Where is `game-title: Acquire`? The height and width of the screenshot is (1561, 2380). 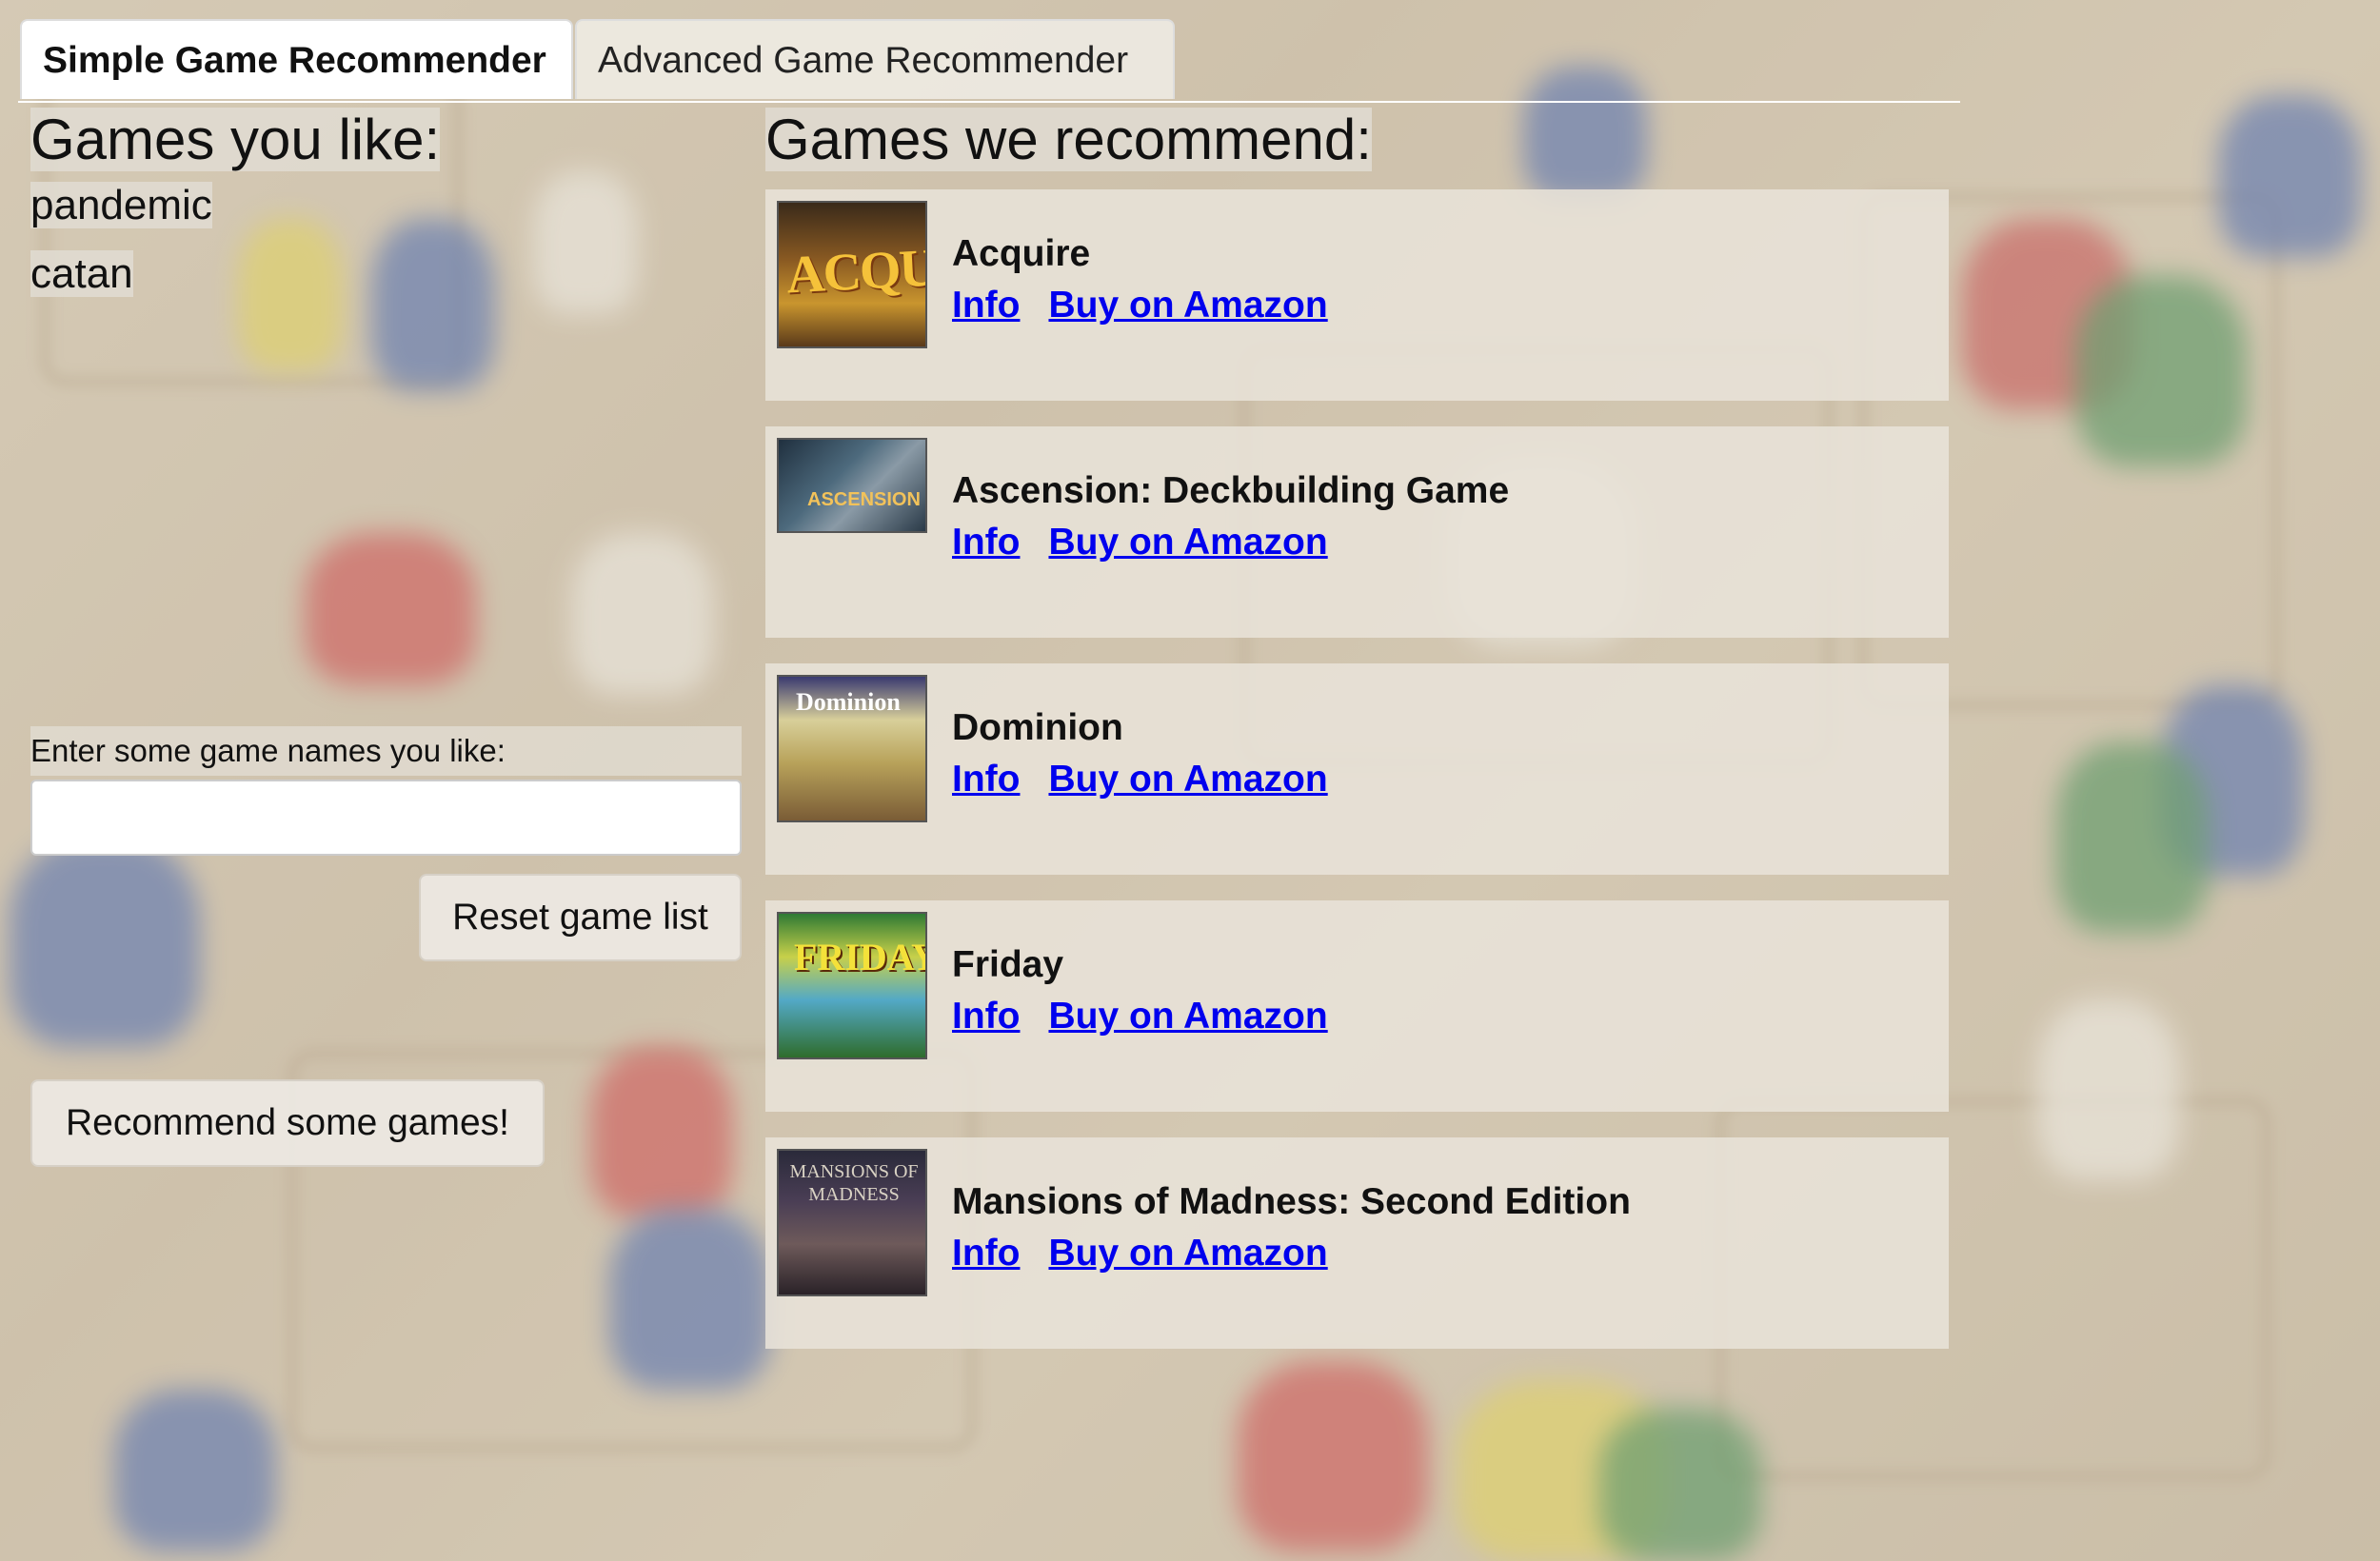 game-title: Acquire is located at coordinates (1022, 253).